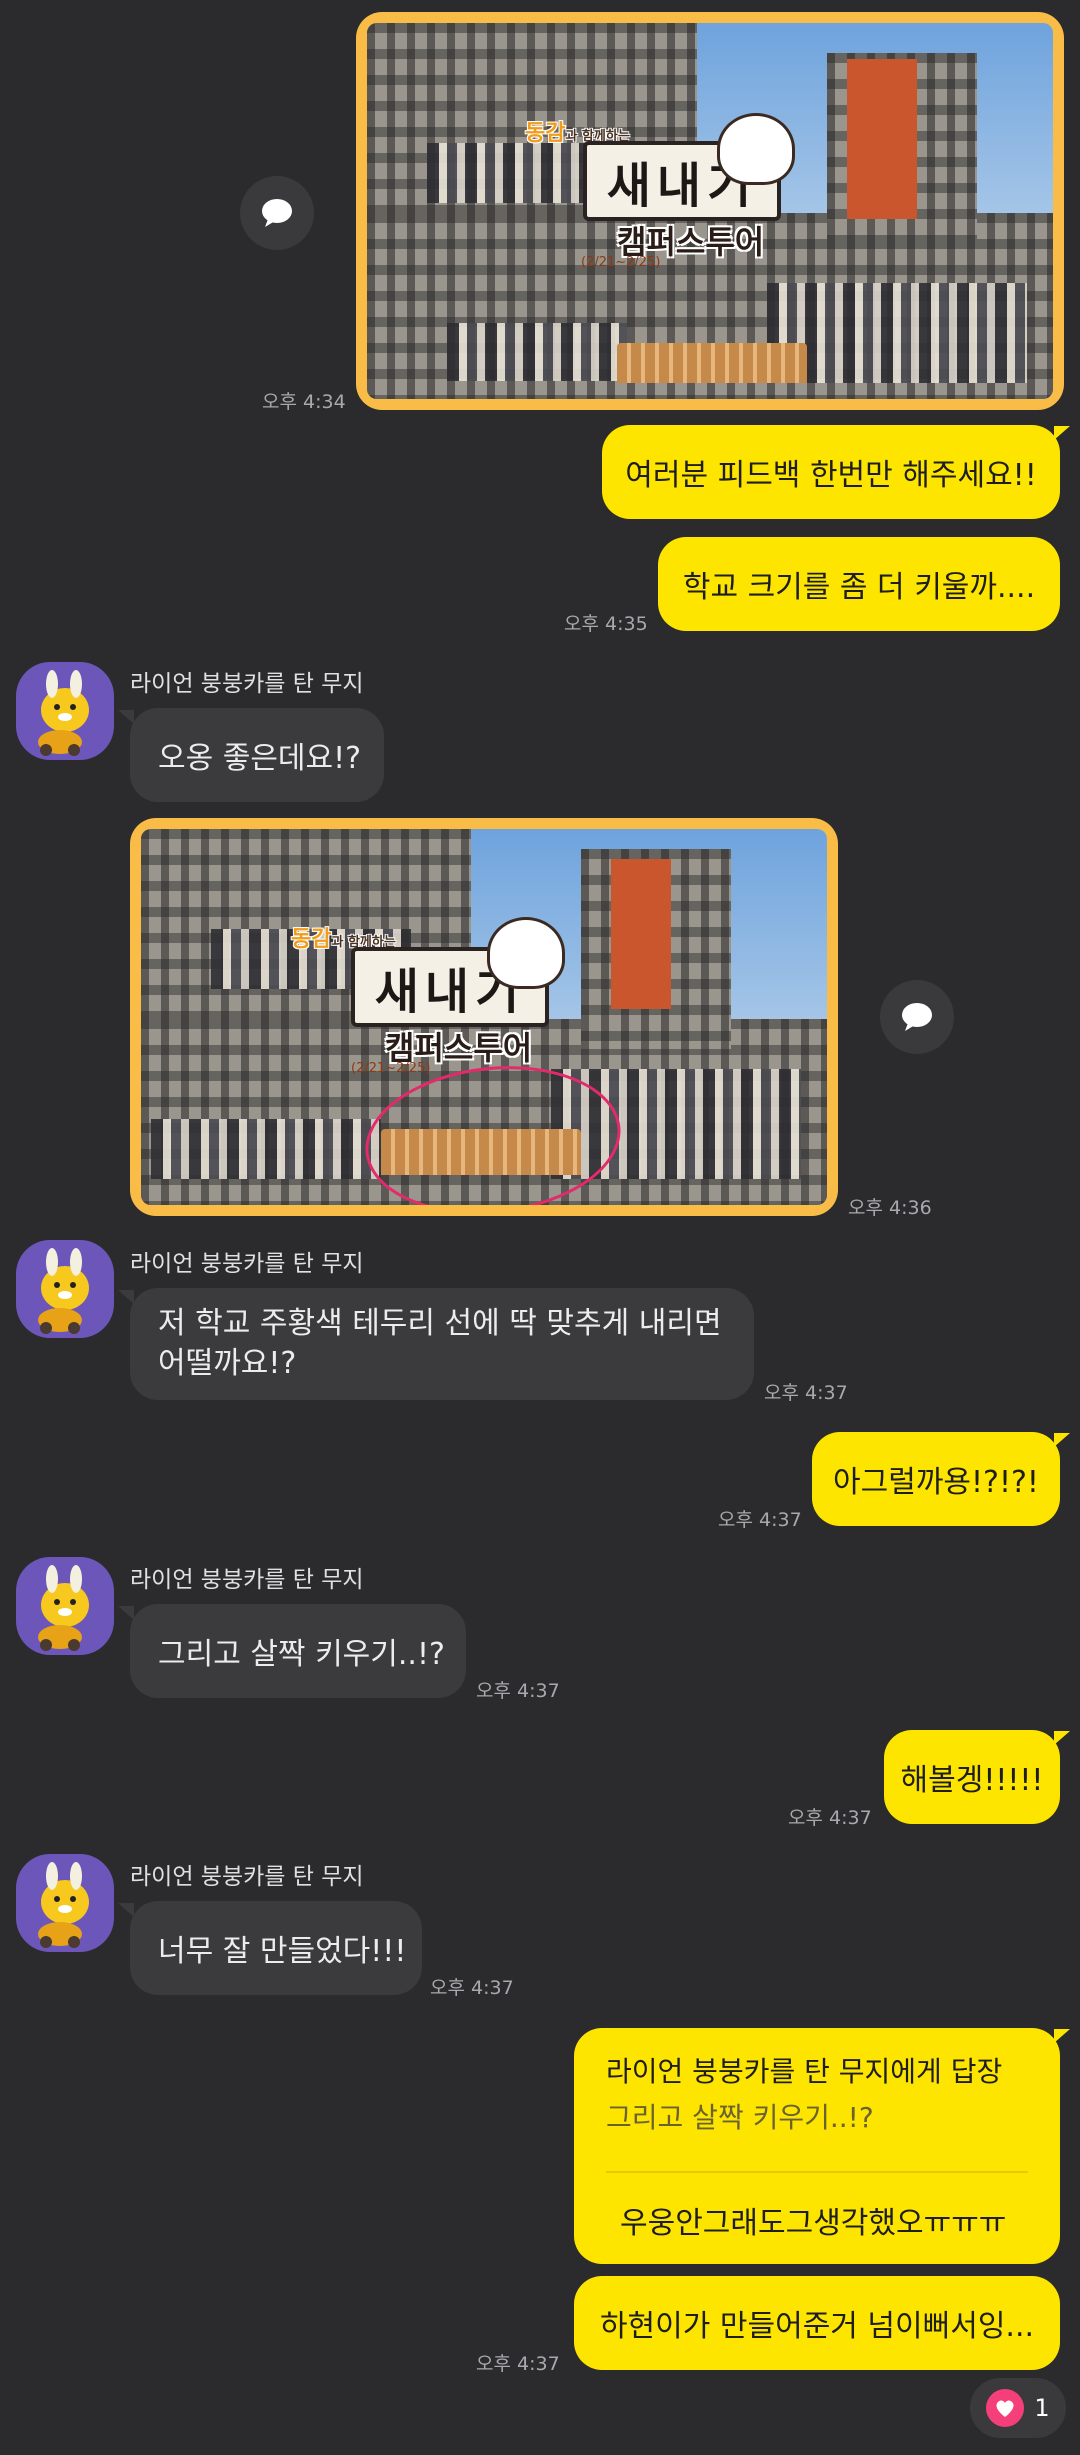 The width and height of the screenshot is (1080, 2455). Describe the element at coordinates (831, 475) in the screenshot. I see `message-text: 여러분 피드백 한번만 해주세요!!` at that location.